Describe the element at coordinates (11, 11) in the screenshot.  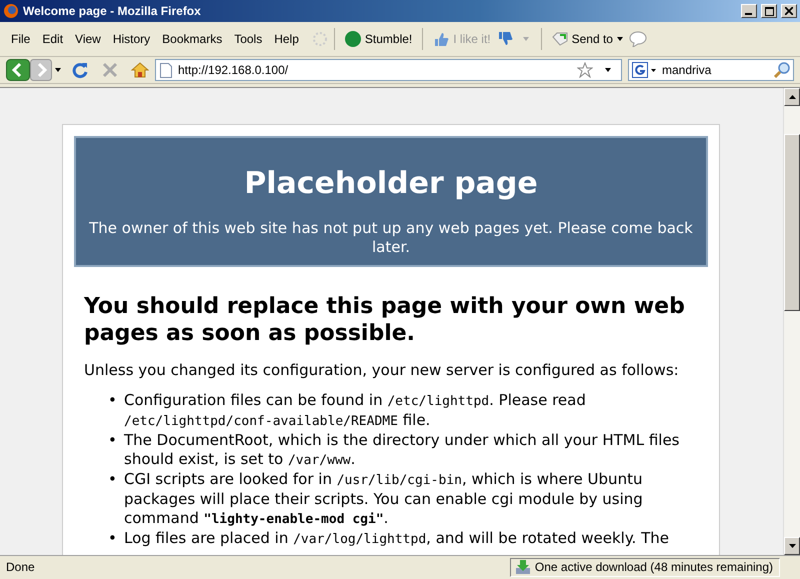
I see `firefox-icon` at that location.